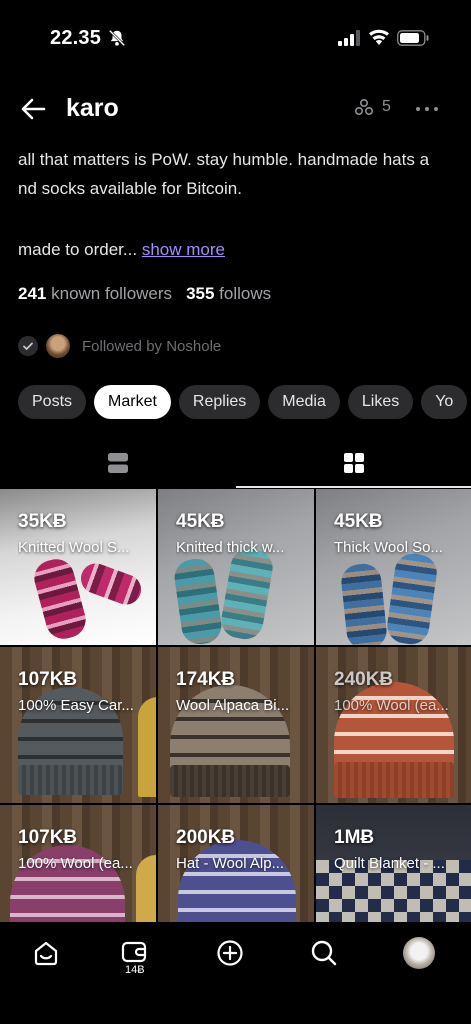 This screenshot has width=471, height=1024. I want to click on bio-line: nd socks available for Bitcoin., so click(130, 188).